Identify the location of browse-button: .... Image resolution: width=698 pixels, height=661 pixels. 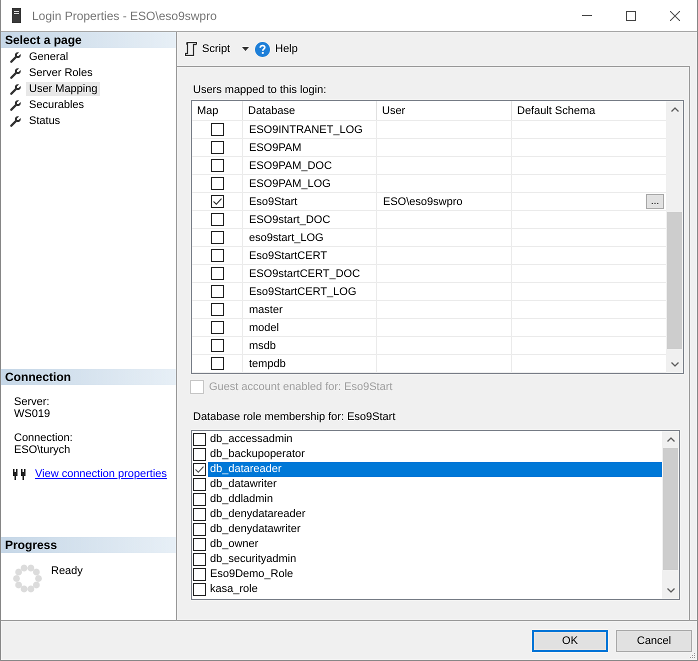
(655, 201).